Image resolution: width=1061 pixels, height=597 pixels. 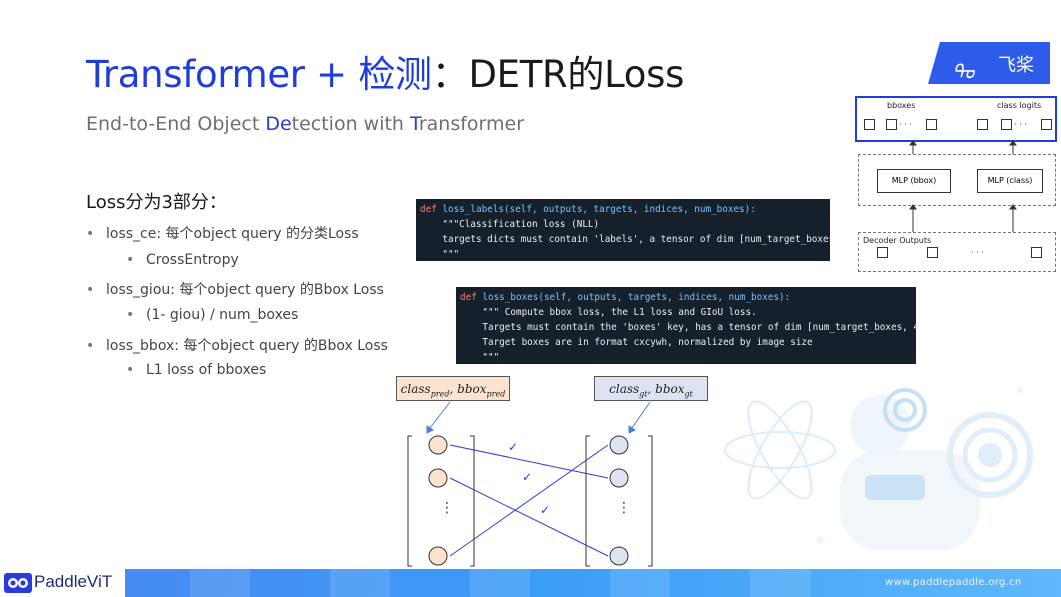 I want to click on bullet-item: • loss_bbox: 每个object query 的Bbox Loss, so click(x=237, y=345).